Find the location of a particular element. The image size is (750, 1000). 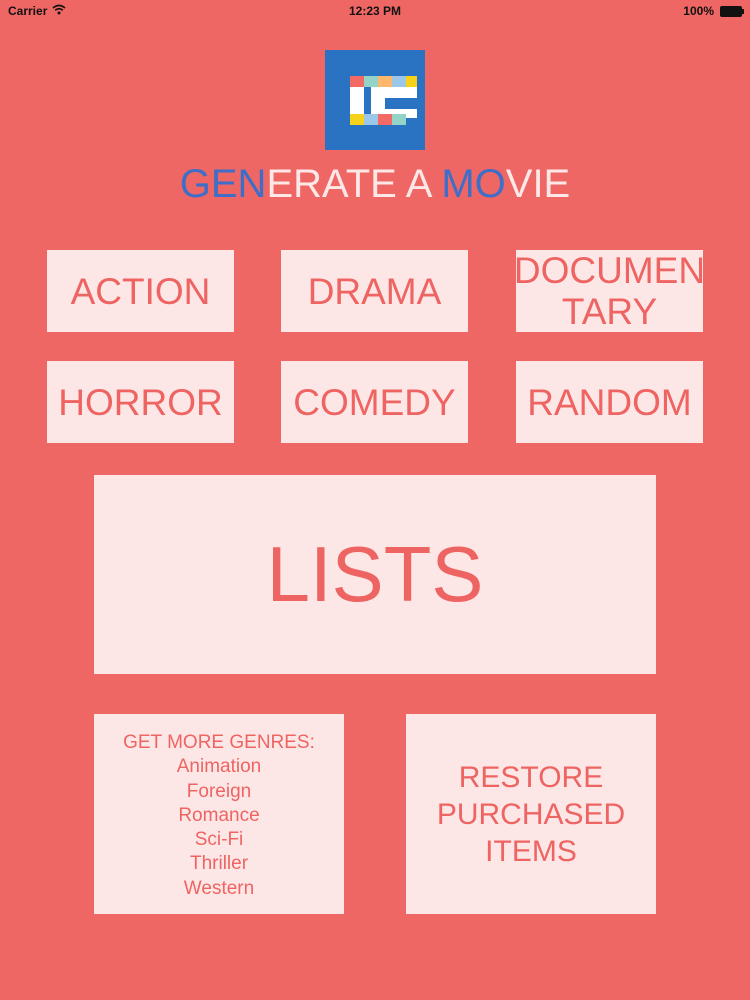

restore-label-line1: RESTORE is located at coordinates (531, 777).